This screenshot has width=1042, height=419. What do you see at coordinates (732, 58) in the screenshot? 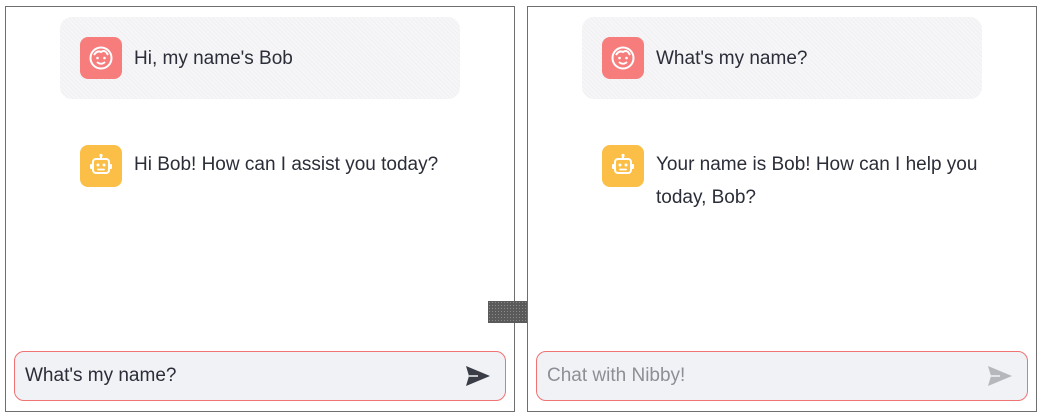
I see `user-message-text: What's my name?` at bounding box center [732, 58].